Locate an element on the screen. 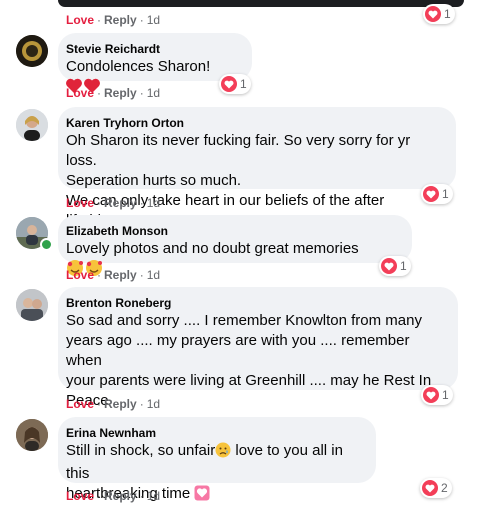  sad-face-icon is located at coordinates (223, 453).